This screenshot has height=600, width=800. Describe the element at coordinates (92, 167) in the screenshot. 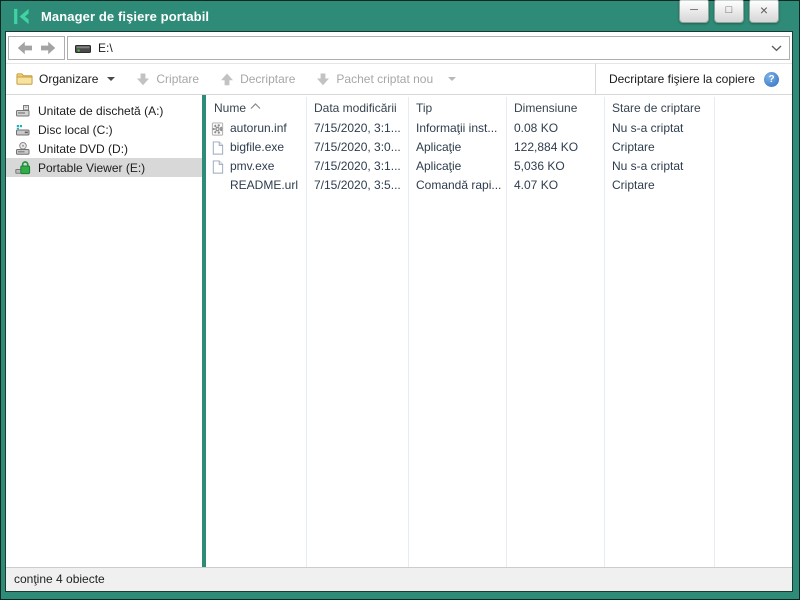

I see `sidebar-item-label: Portable Viewer (E:)` at that location.